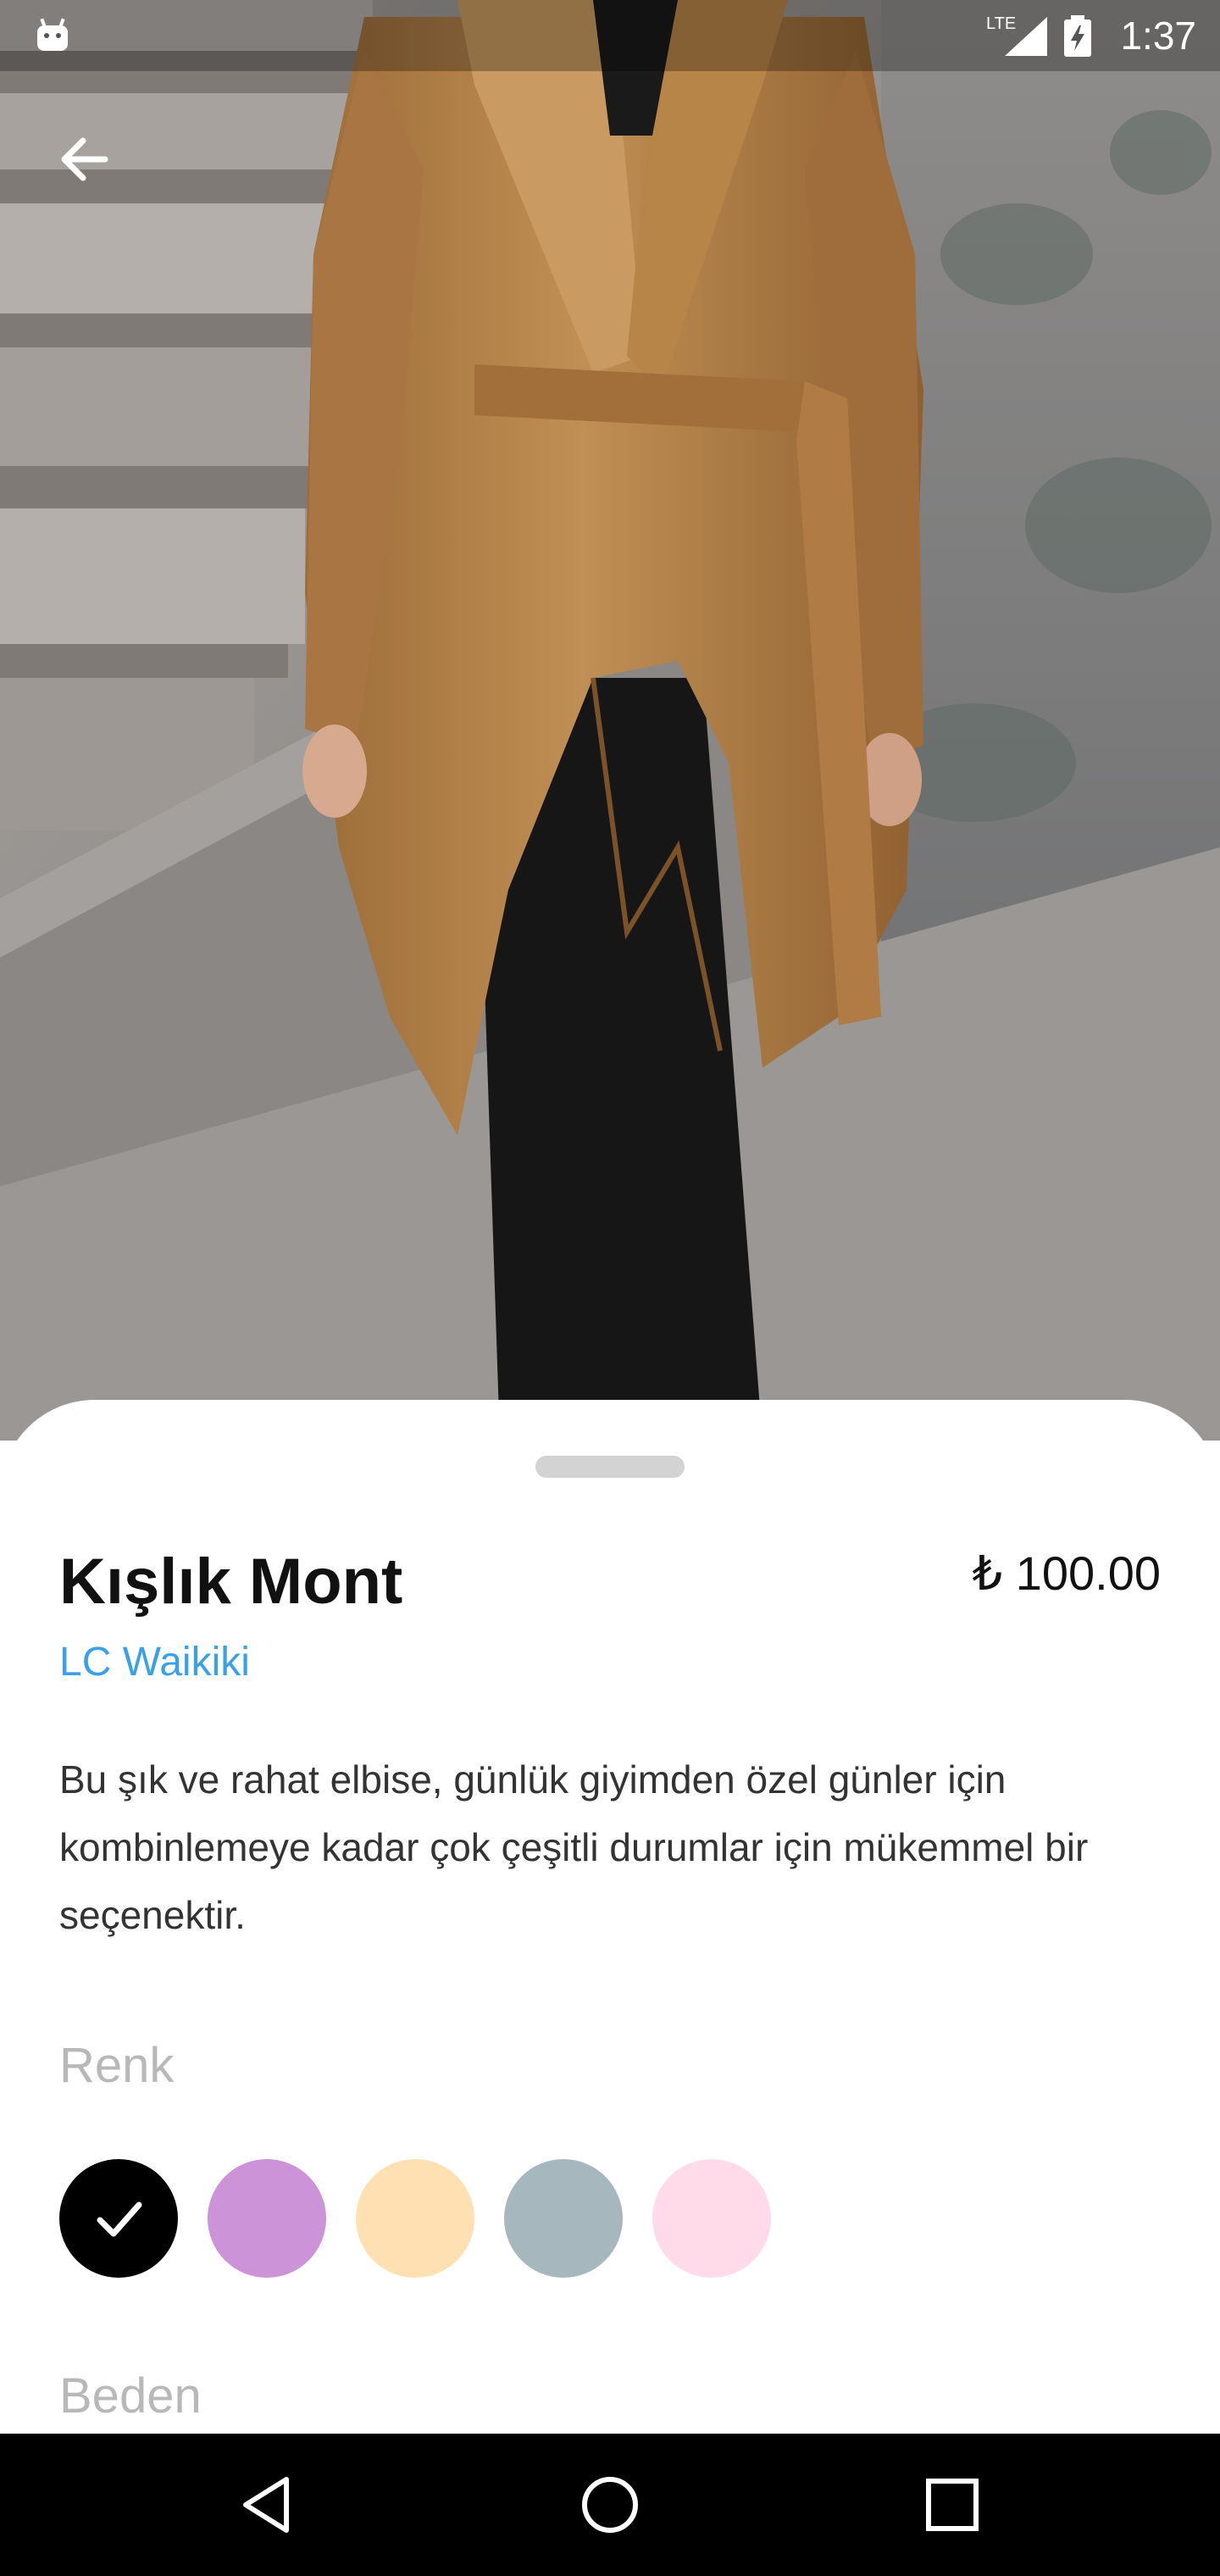 The height and width of the screenshot is (2576, 1220). Describe the element at coordinates (1077, 38) in the screenshot. I see `battery-charging-icon` at that location.